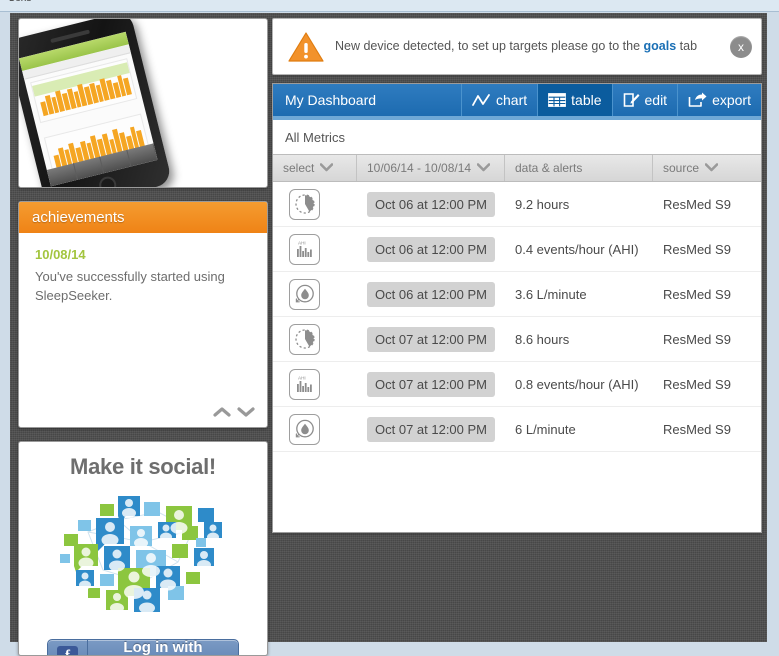  I want to click on pencil-edit-icon, so click(631, 100).